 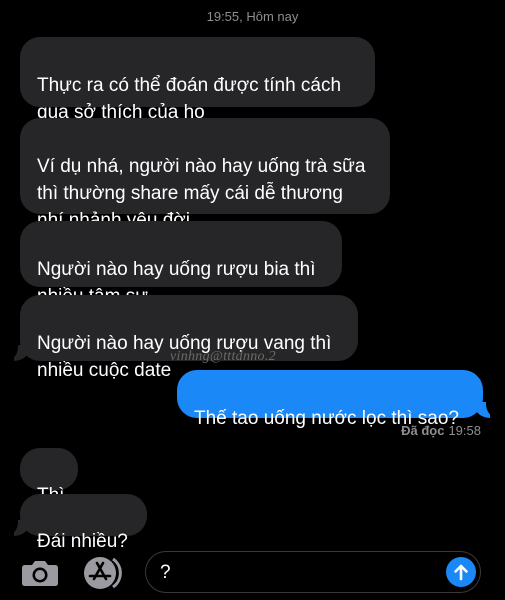 What do you see at coordinates (223, 356) in the screenshot?
I see `watermark: vinhng@tttdnno.2` at bounding box center [223, 356].